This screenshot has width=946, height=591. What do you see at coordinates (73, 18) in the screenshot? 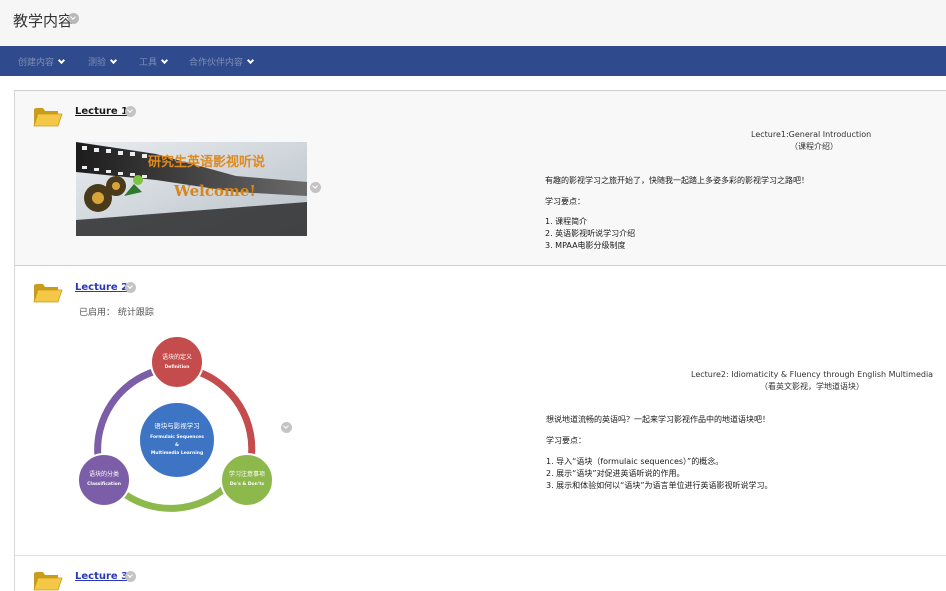
I see `page-options-chevron-icon` at bounding box center [73, 18].